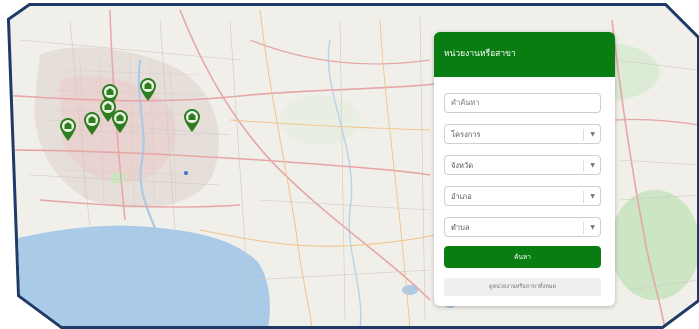  What do you see at coordinates (466, 134) in the screenshot?
I see `project-select-label: โครงการ` at bounding box center [466, 134].